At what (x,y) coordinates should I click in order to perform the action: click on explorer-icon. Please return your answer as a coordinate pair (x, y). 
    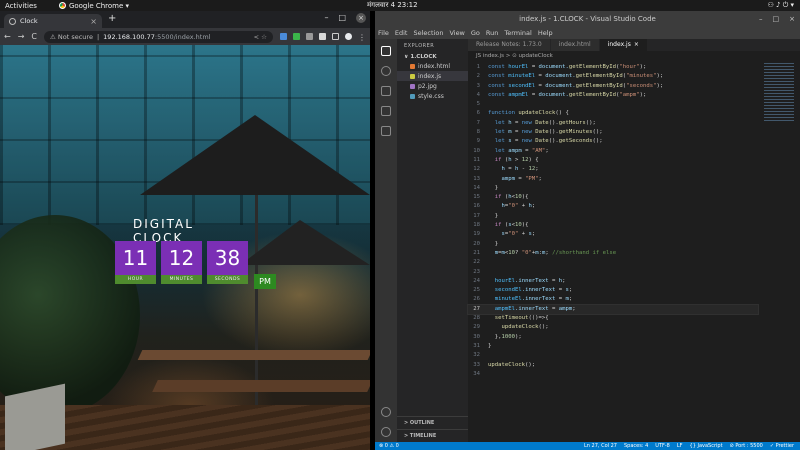
    Looking at the image, I should click on (386, 51).